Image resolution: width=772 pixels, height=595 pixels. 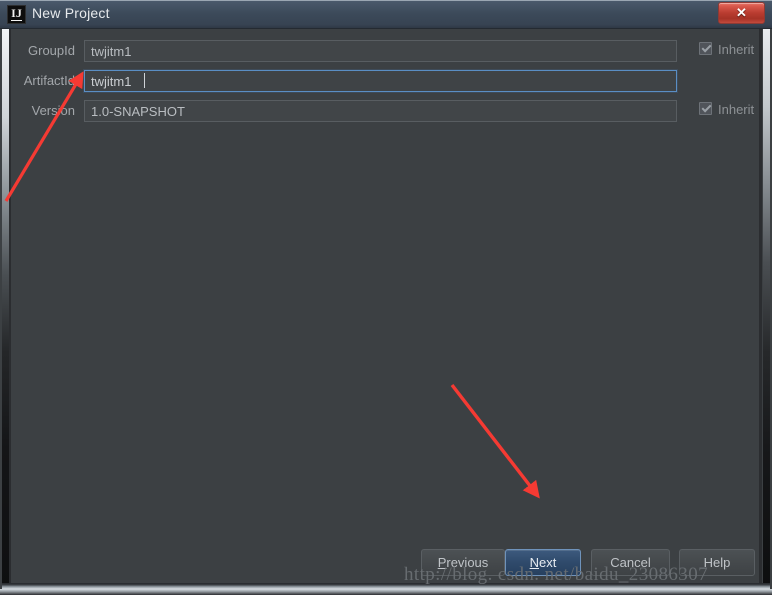 What do you see at coordinates (386, 14) in the screenshot?
I see `title-bar: IJ New Project ✕` at bounding box center [386, 14].